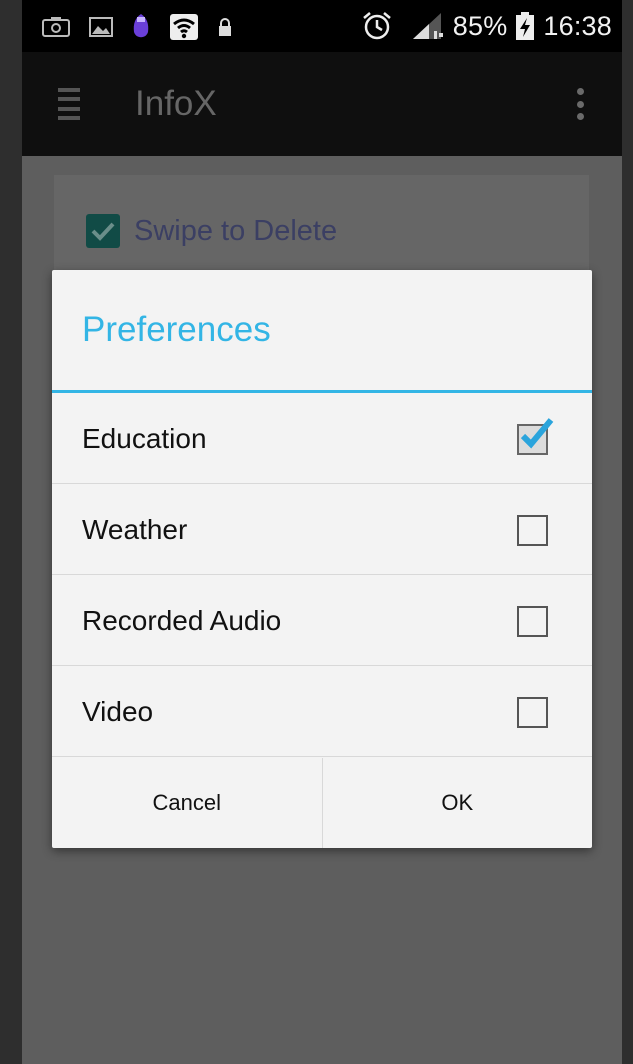  I want to click on status-icons-left, so click(137, 27).